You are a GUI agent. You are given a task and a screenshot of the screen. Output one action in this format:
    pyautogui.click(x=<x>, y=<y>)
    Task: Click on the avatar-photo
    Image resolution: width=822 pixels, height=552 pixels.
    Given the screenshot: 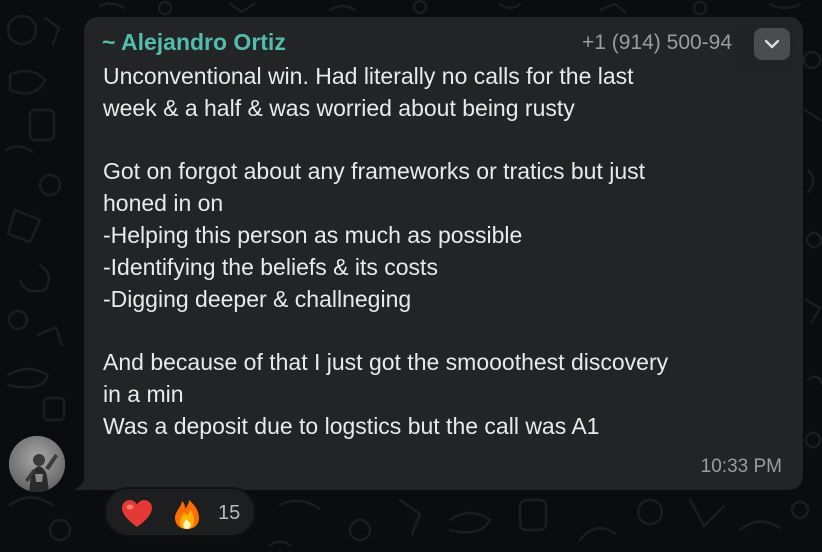 What is the action you would take?
    pyautogui.click(x=37, y=464)
    